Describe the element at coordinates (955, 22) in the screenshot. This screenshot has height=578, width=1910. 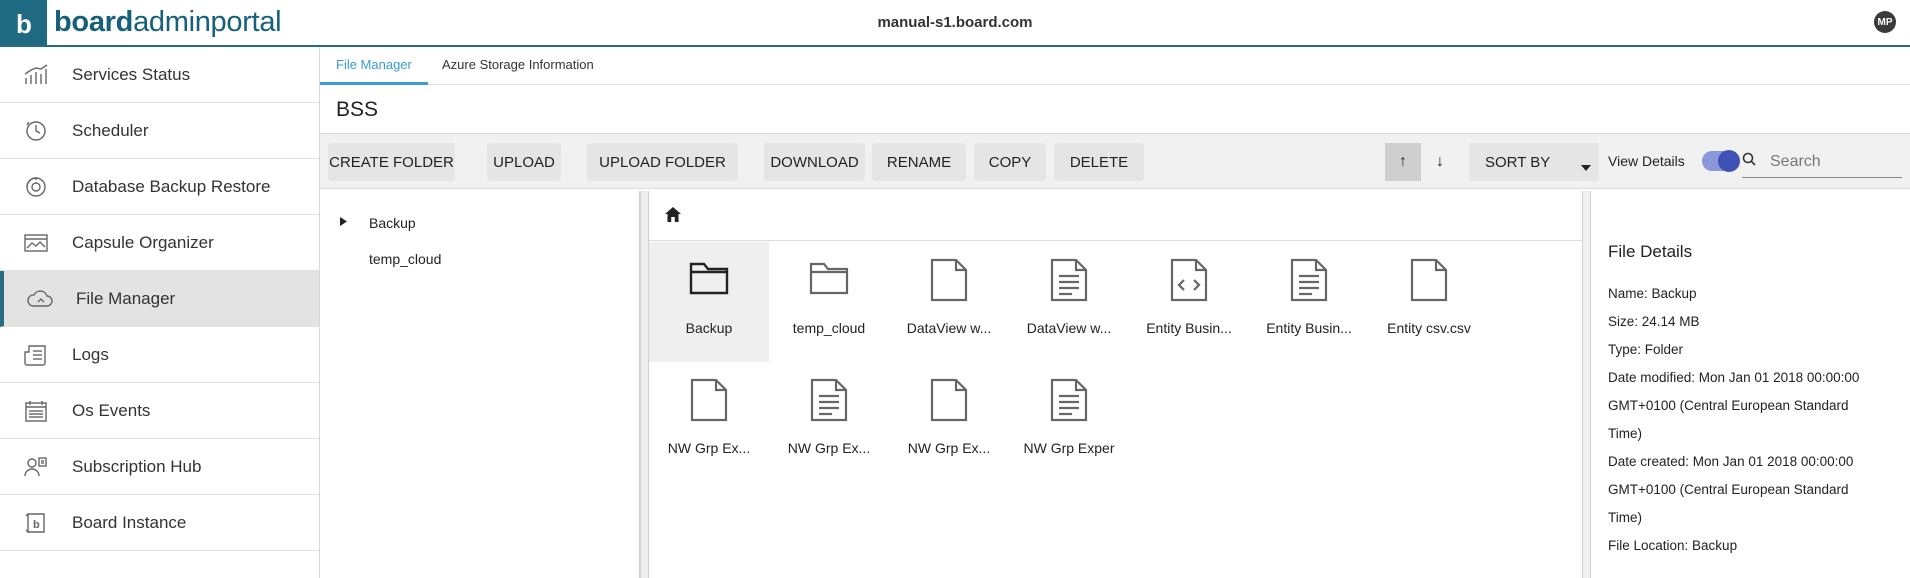
I see `host-label: manual-s1.board.com` at that location.